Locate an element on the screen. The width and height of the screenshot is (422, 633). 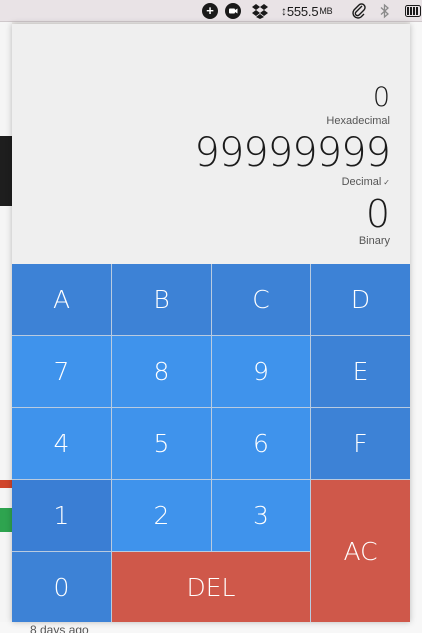
decimal-label-selector: Decimal ✓ is located at coordinates (366, 182).